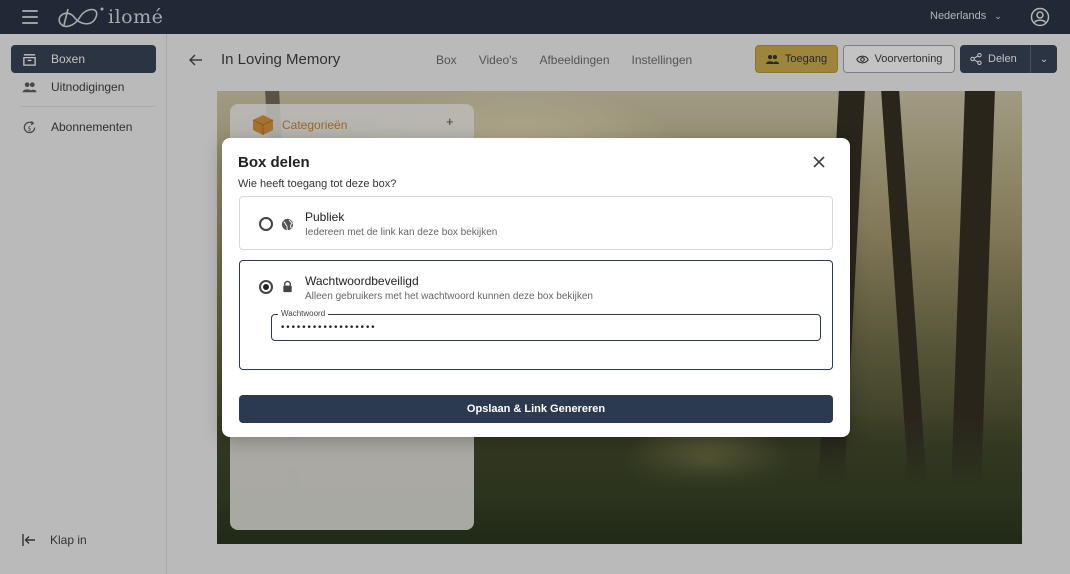  Describe the element at coordinates (819, 162) in the screenshot. I see `close-icon` at that location.